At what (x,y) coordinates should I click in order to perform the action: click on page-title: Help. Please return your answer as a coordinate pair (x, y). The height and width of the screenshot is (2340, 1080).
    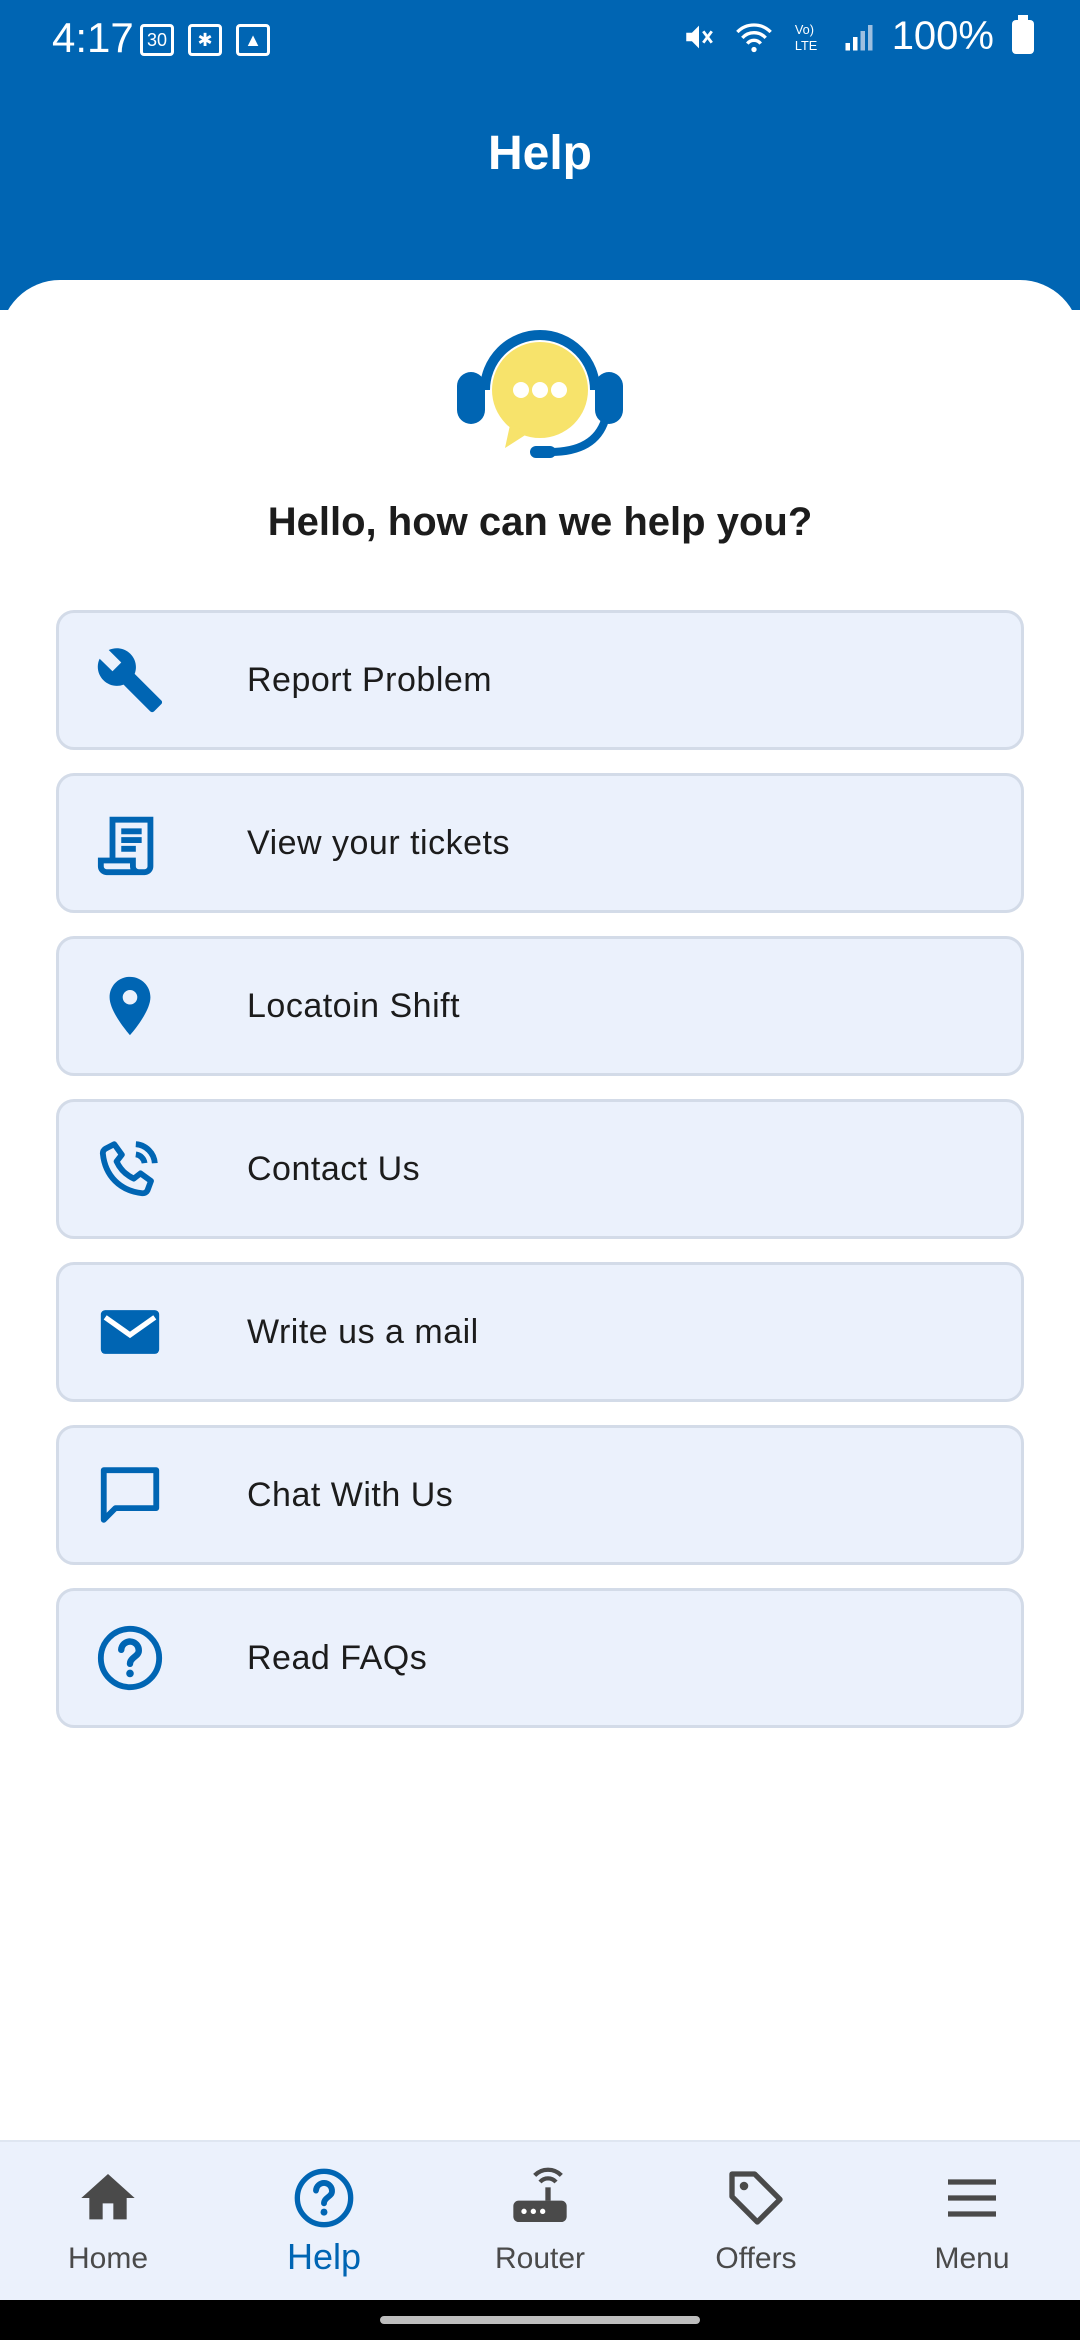
    Looking at the image, I should click on (539, 153).